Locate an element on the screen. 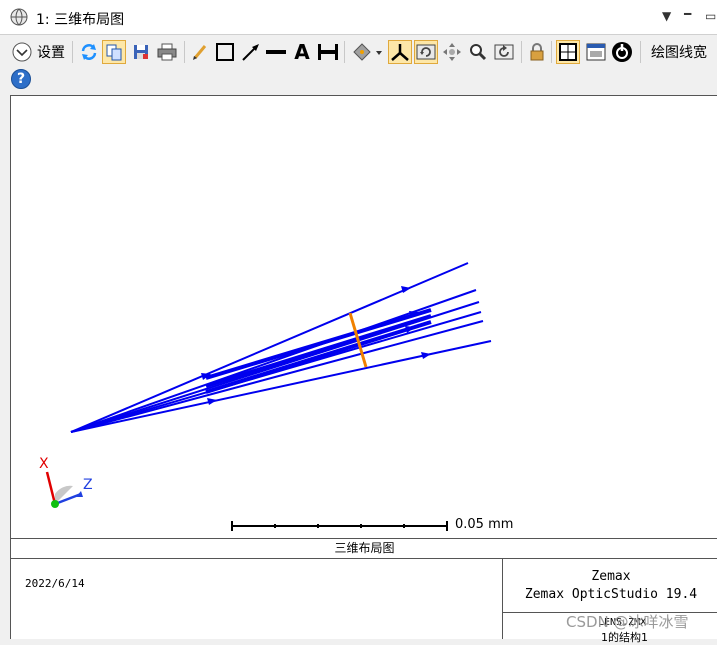  scale-bar-label: 0.05 mm is located at coordinates (484, 524).